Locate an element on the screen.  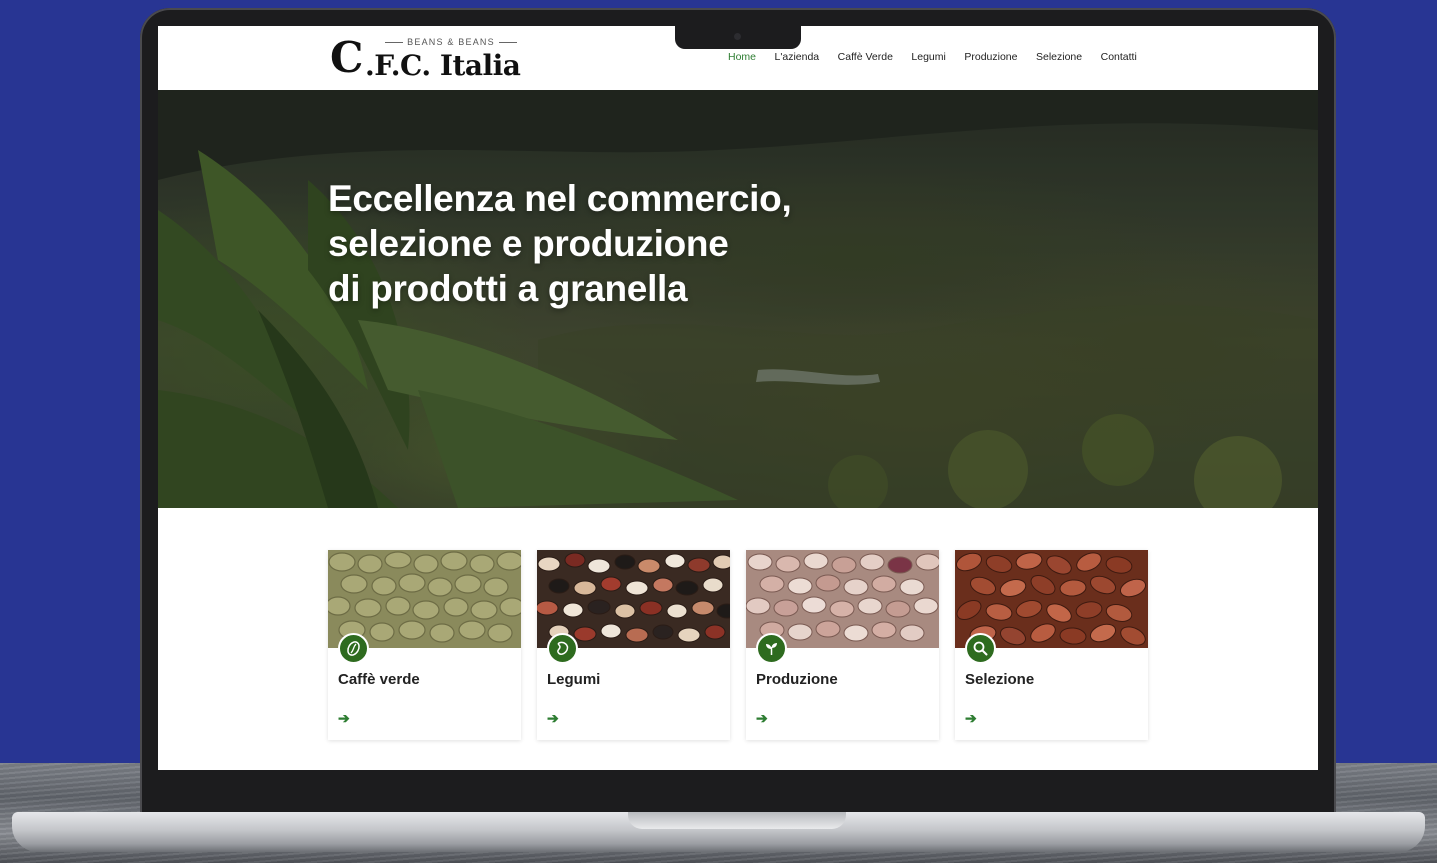
search-icon is located at coordinates (980, 648).